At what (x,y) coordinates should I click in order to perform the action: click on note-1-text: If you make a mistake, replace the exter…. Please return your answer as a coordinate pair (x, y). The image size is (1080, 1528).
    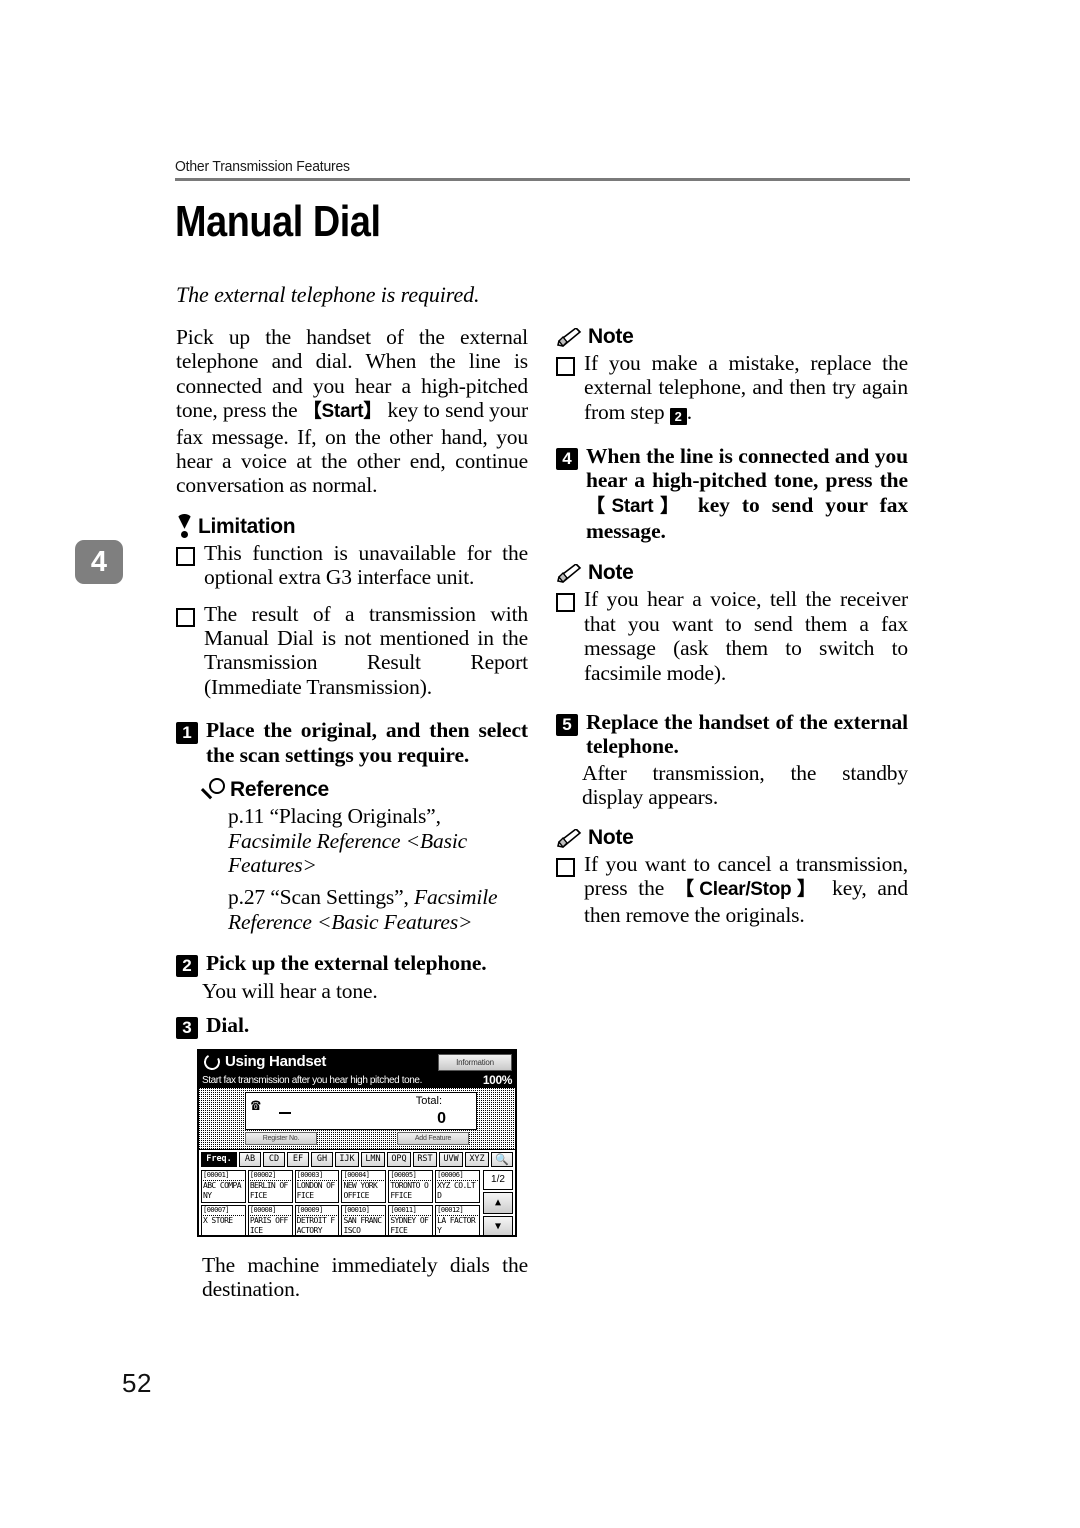
    Looking at the image, I should click on (746, 388).